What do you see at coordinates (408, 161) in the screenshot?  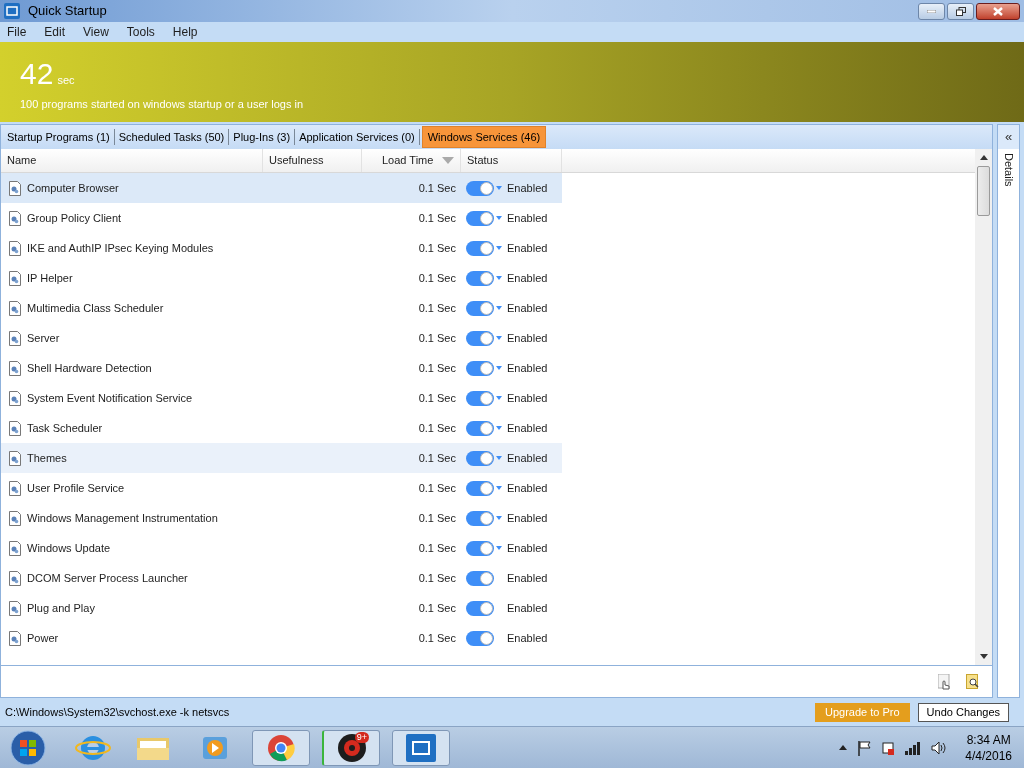 I see `column-label: Load Time` at bounding box center [408, 161].